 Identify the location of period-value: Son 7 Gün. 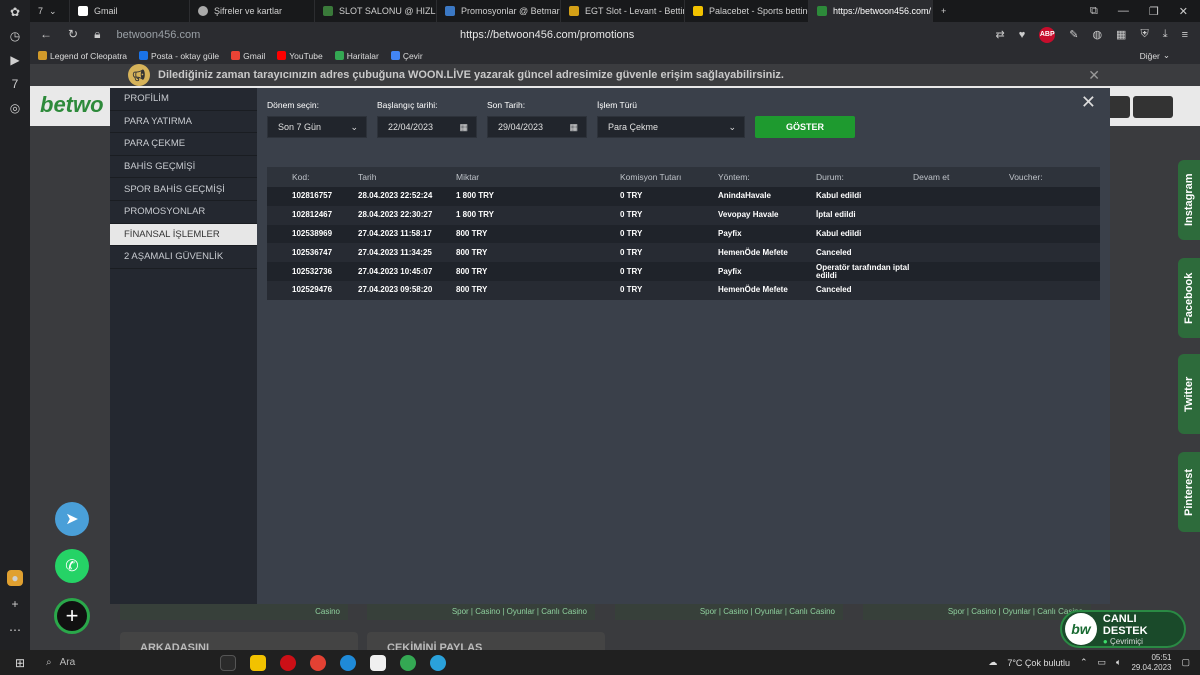
(300, 127).